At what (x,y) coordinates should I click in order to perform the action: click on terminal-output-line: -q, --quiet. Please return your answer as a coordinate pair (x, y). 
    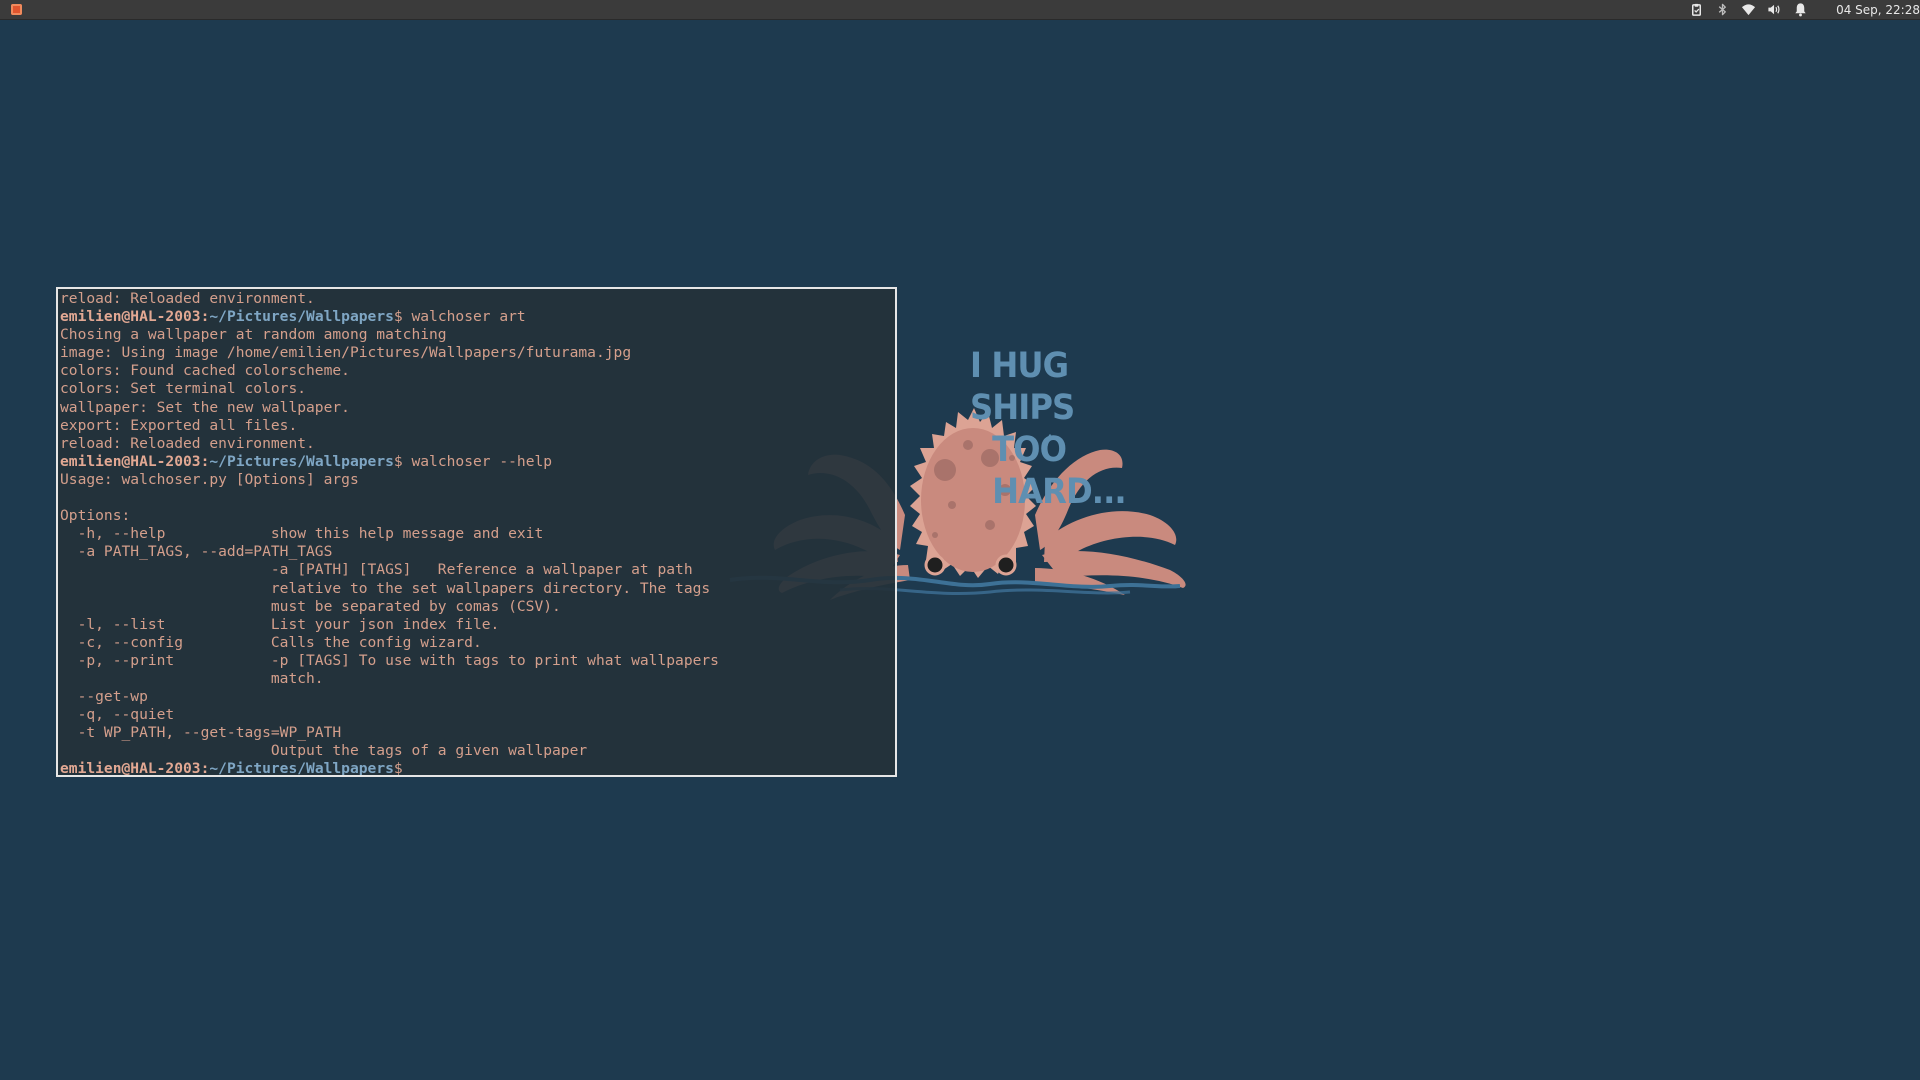
    Looking at the image, I should click on (117, 715).